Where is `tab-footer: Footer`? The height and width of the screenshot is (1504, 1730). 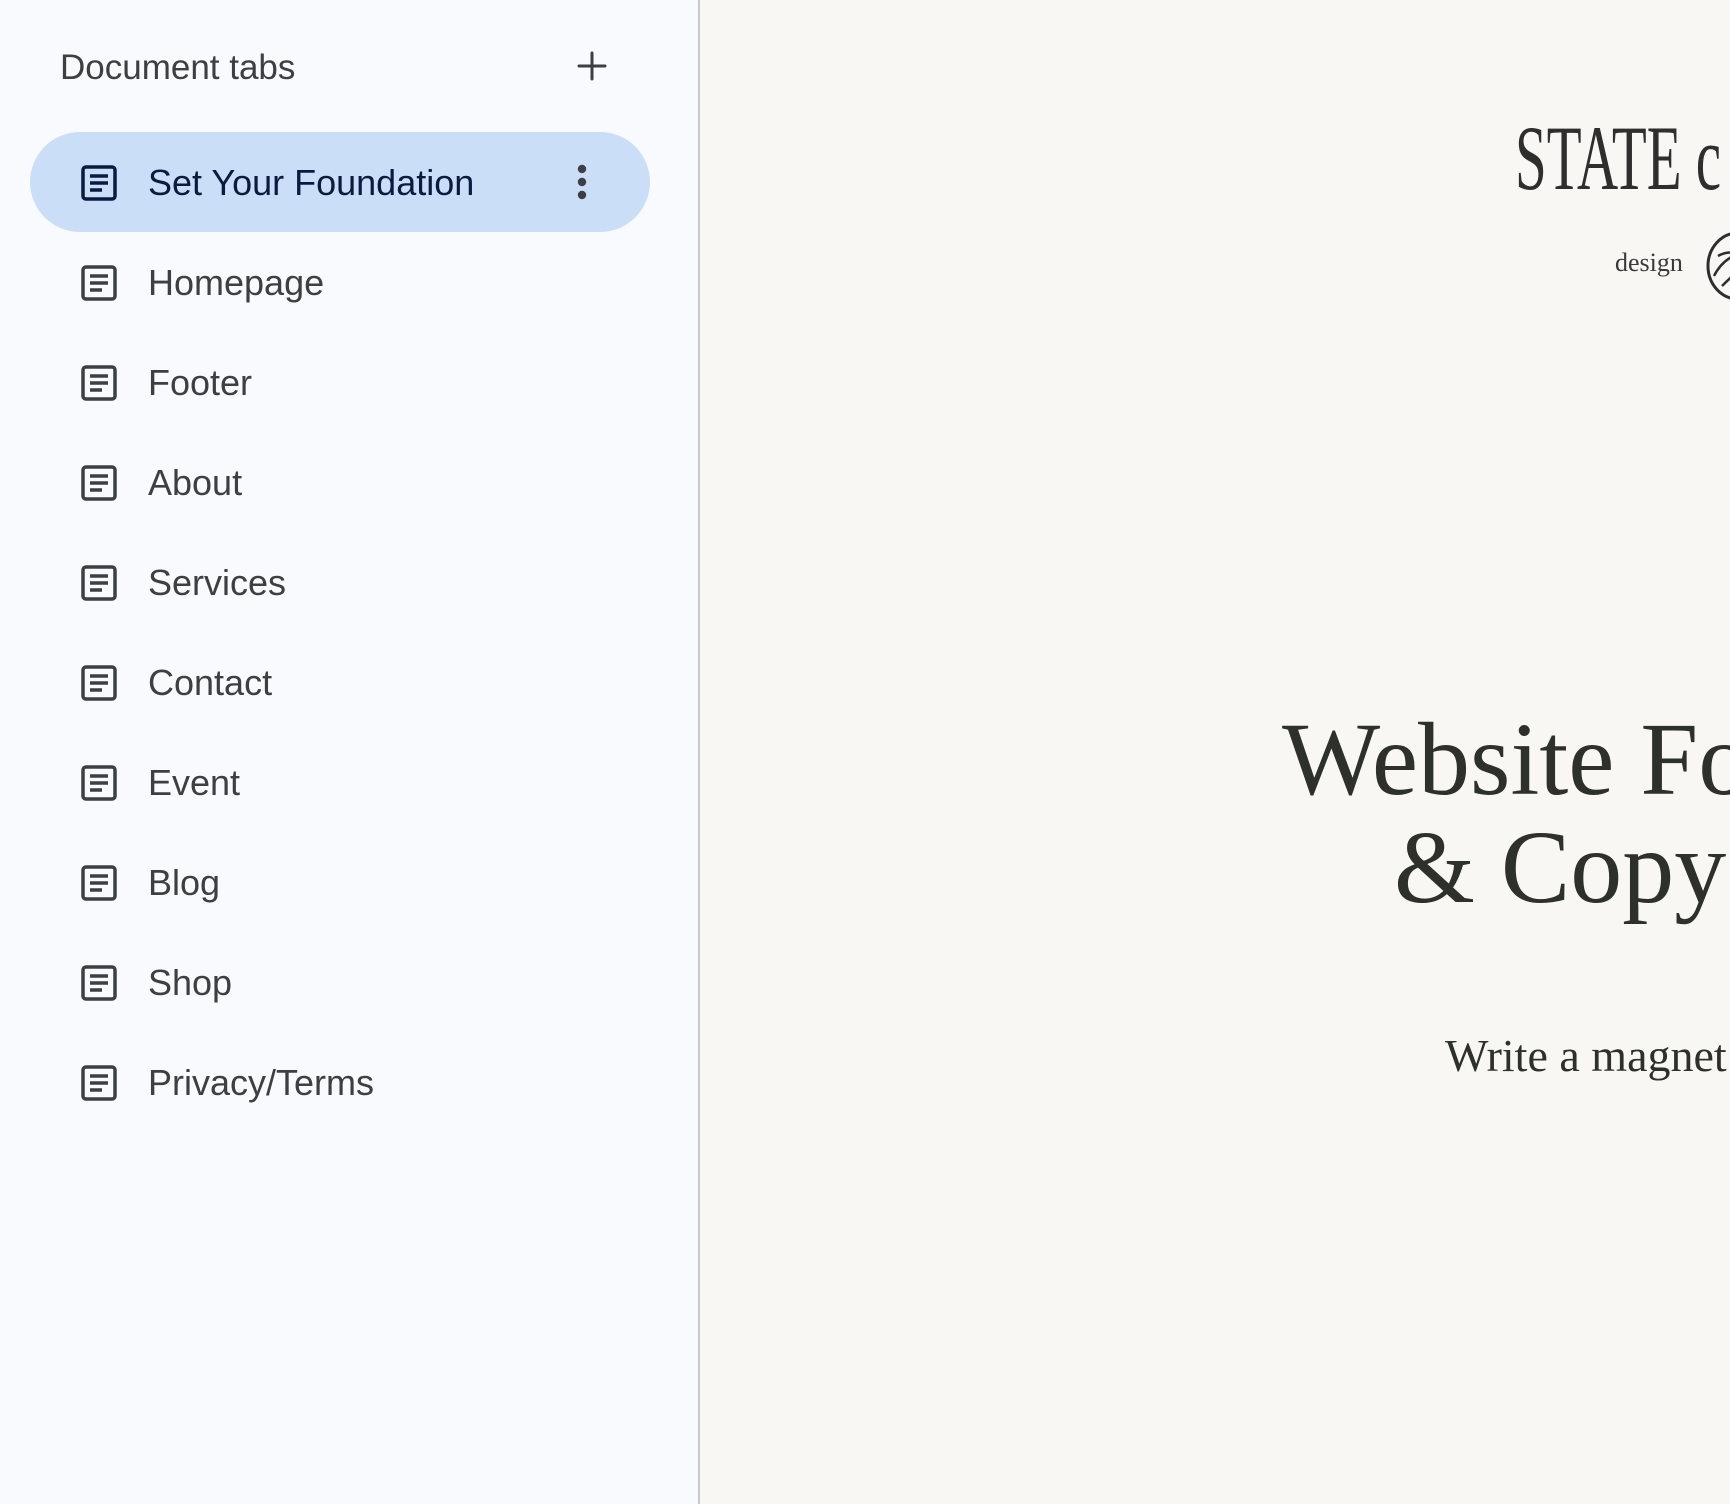 tab-footer: Footer is located at coordinates (340, 382).